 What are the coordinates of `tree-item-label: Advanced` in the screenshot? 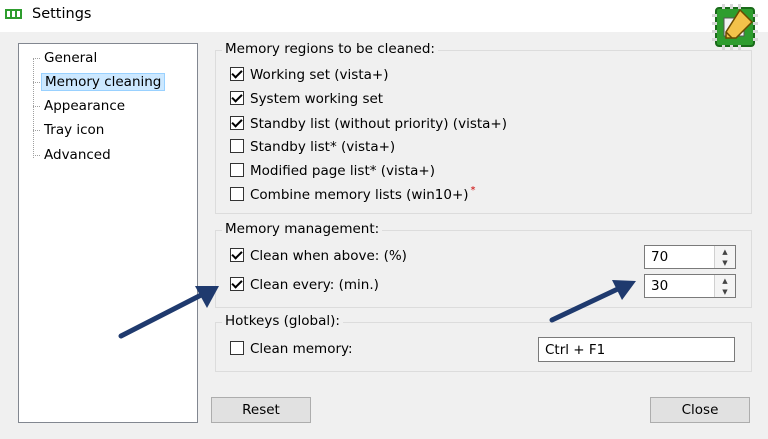 It's located at (77, 155).